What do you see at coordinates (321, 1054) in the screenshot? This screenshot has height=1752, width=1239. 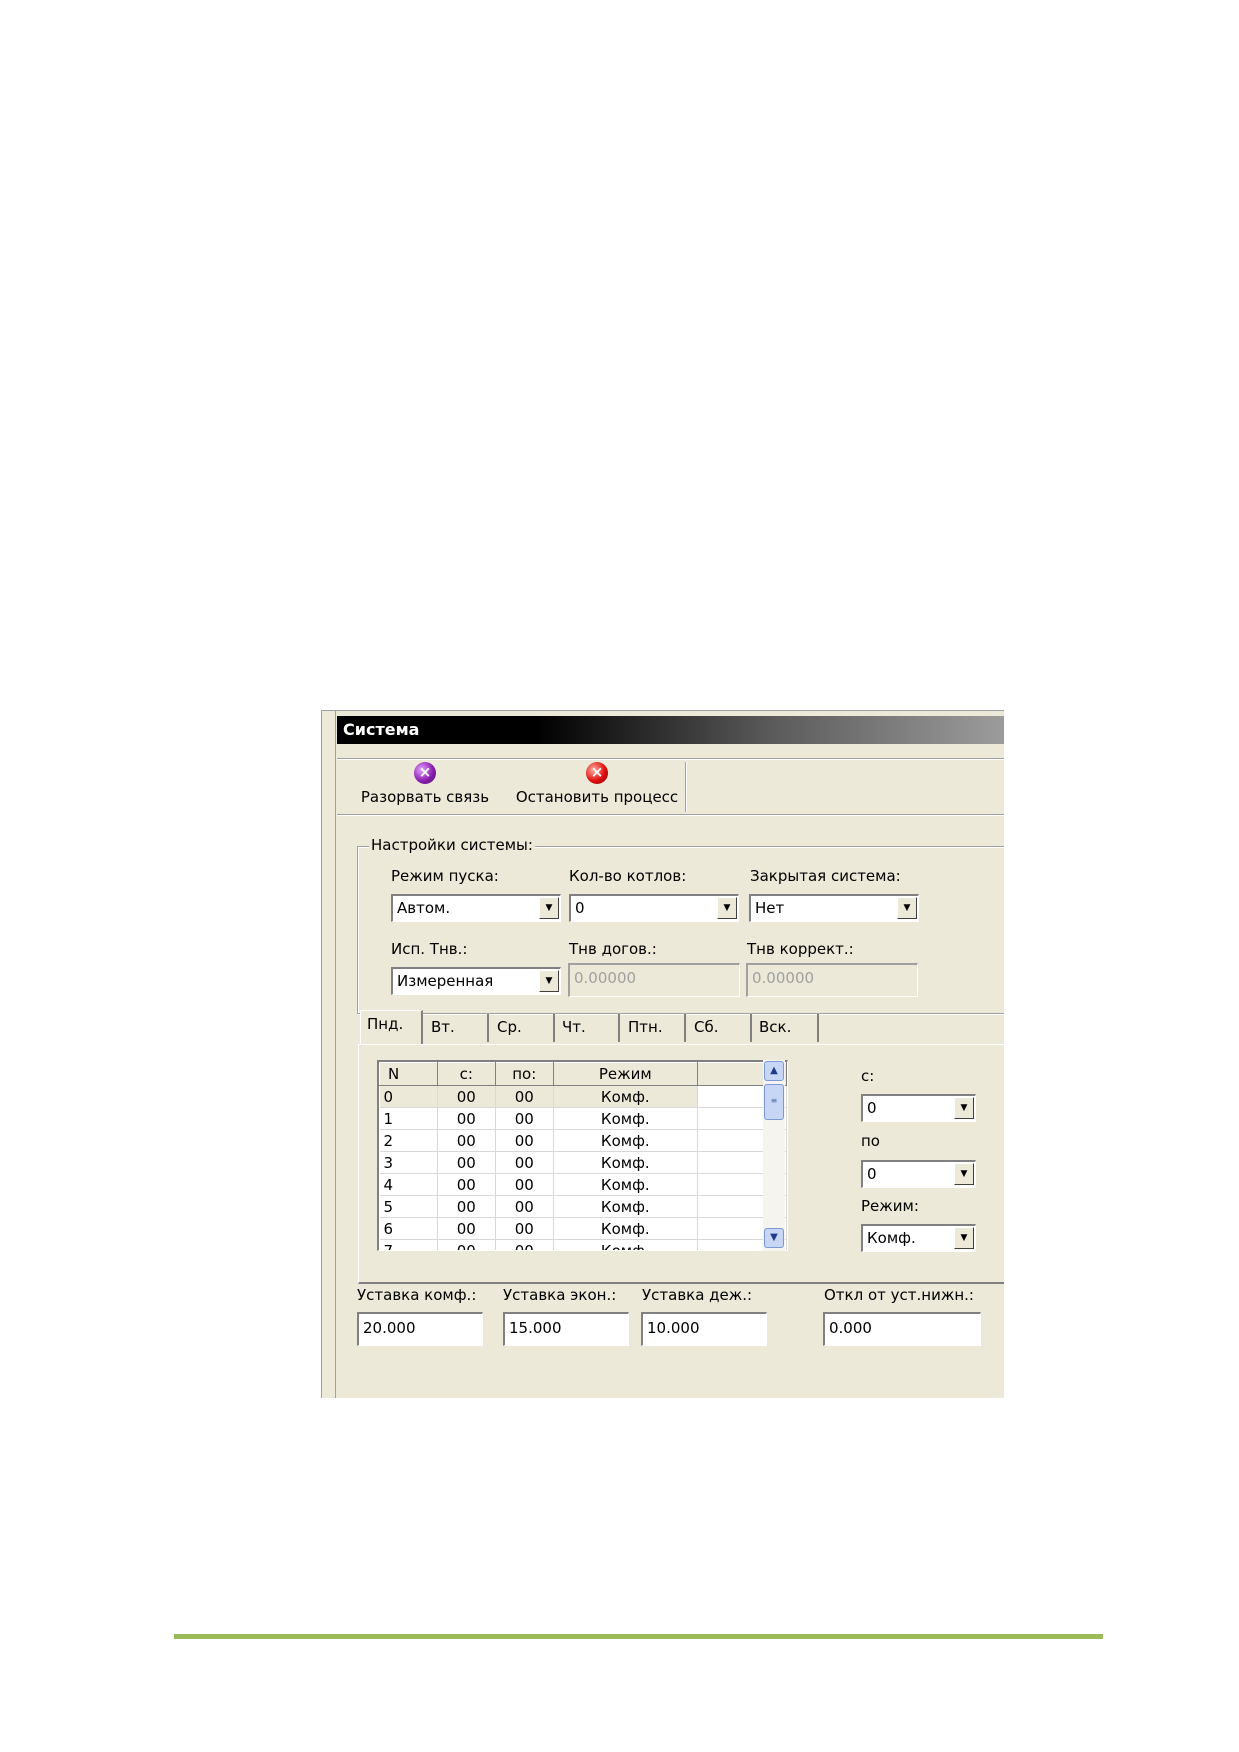 I see `window-frame-left-outer` at bounding box center [321, 1054].